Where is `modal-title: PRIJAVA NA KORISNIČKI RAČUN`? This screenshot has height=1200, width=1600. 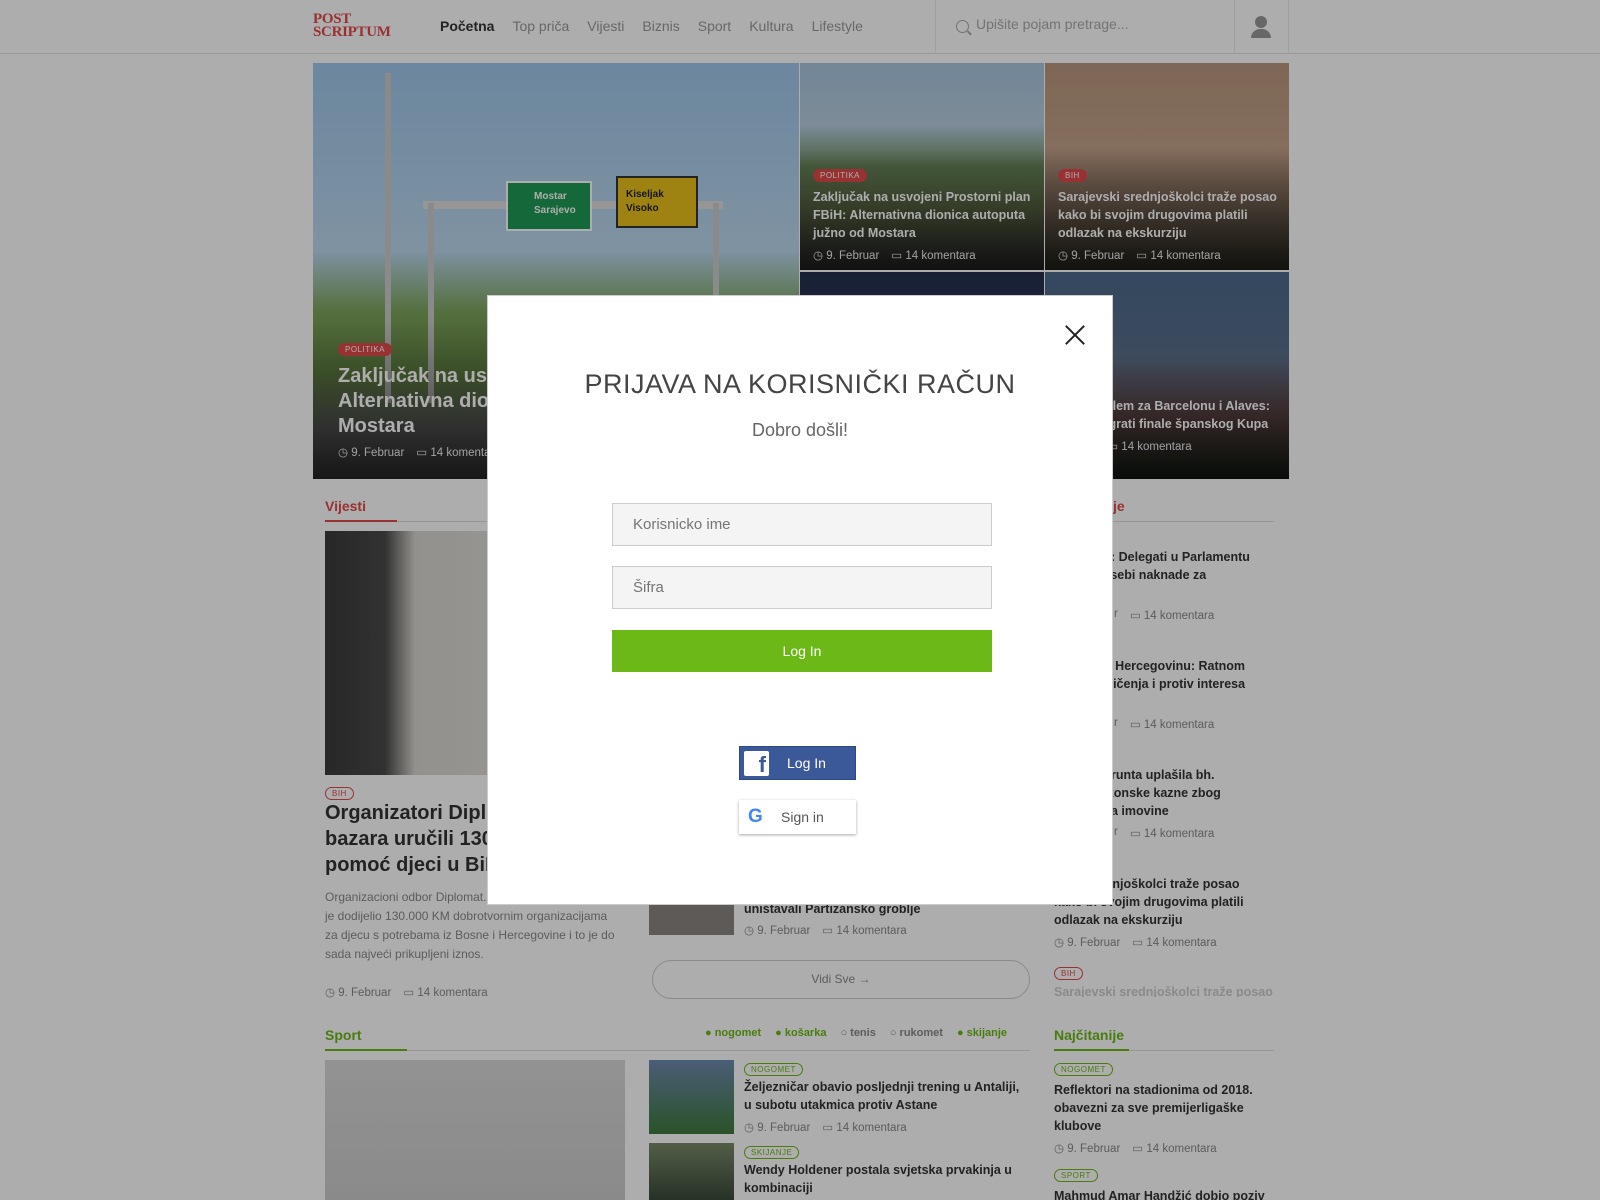 modal-title: PRIJAVA NA KORISNIČKI RAČUN is located at coordinates (800, 384).